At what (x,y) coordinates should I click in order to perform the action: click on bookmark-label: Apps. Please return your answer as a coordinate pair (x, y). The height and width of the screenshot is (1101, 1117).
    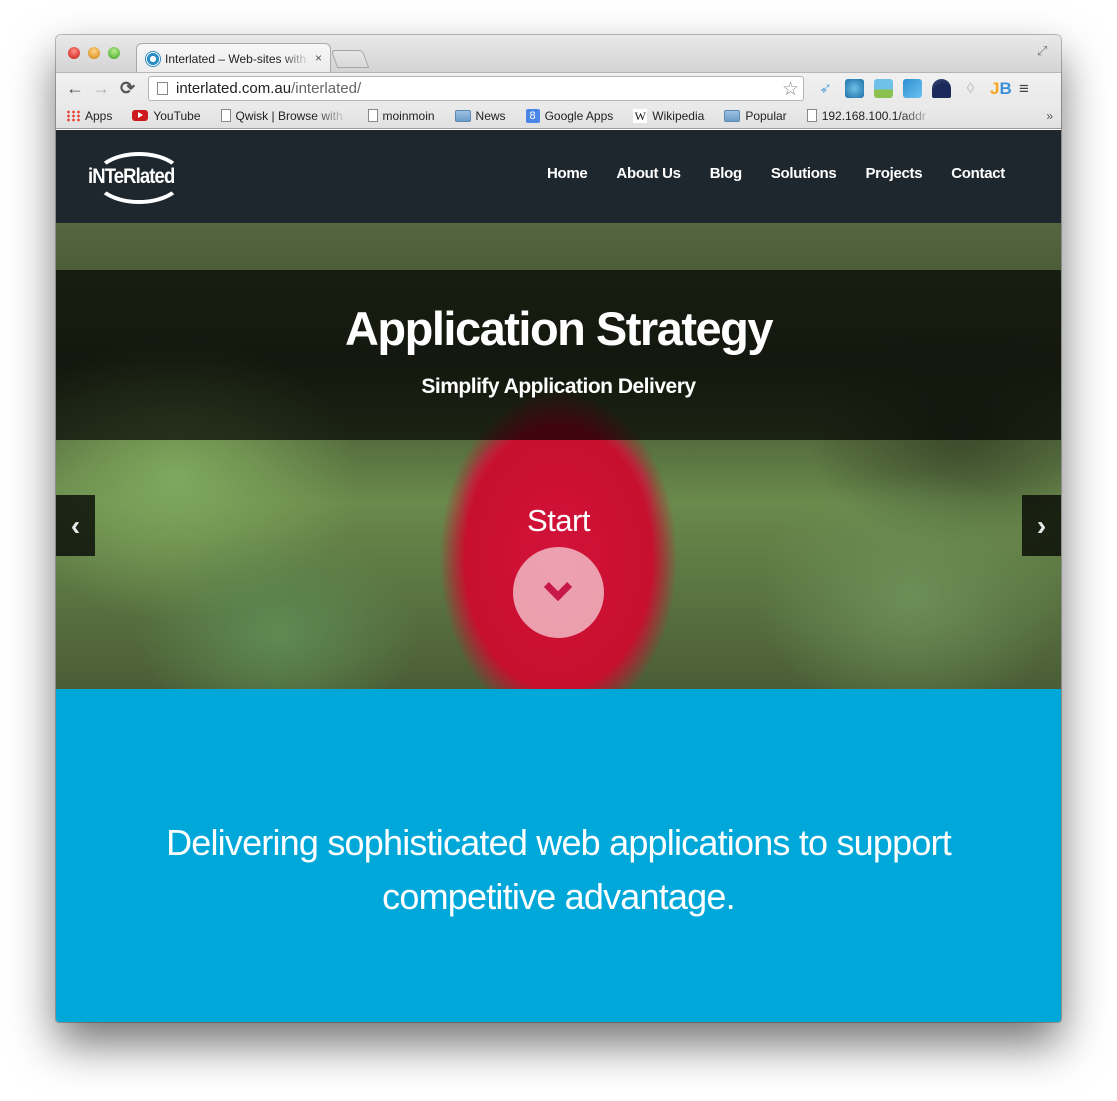
    Looking at the image, I should click on (99, 115).